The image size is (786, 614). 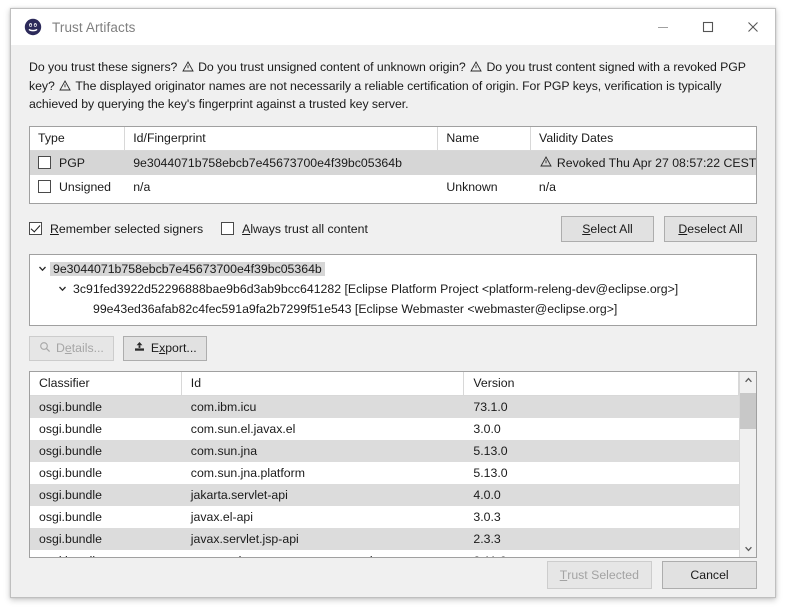 What do you see at coordinates (601, 383) in the screenshot?
I see `column-header-version: Version` at bounding box center [601, 383].